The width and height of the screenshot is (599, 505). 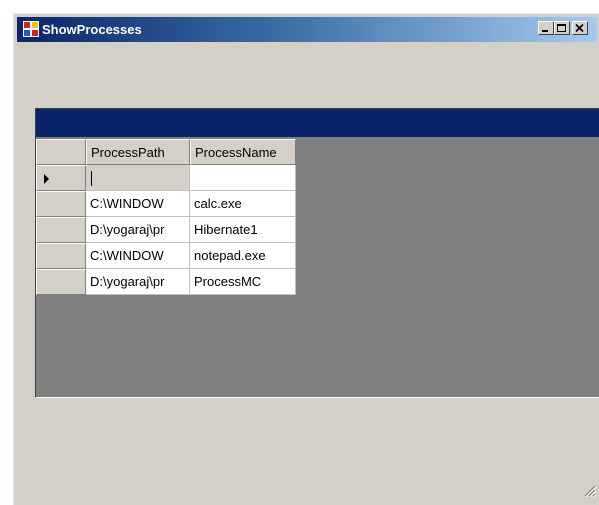 I want to click on resize-grip-icon, so click(x=590, y=493).